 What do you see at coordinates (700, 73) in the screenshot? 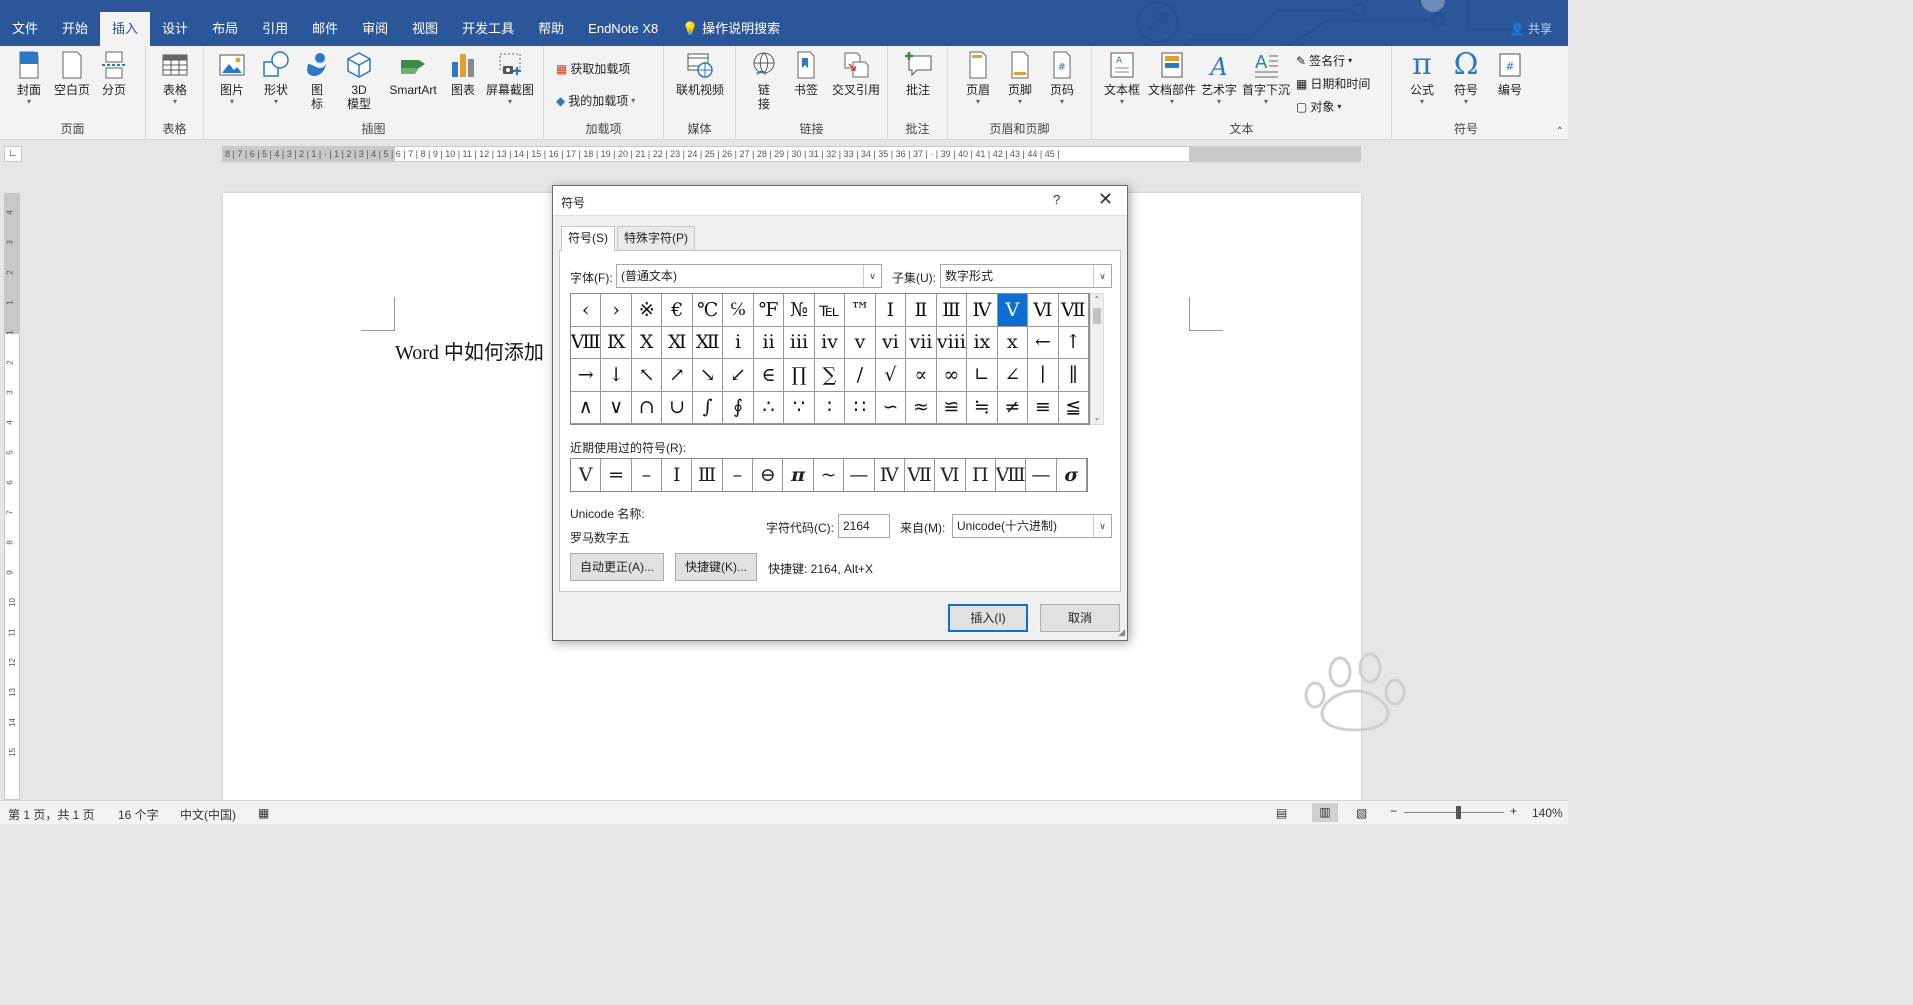
I see `online-video-button: 联机视频` at bounding box center [700, 73].